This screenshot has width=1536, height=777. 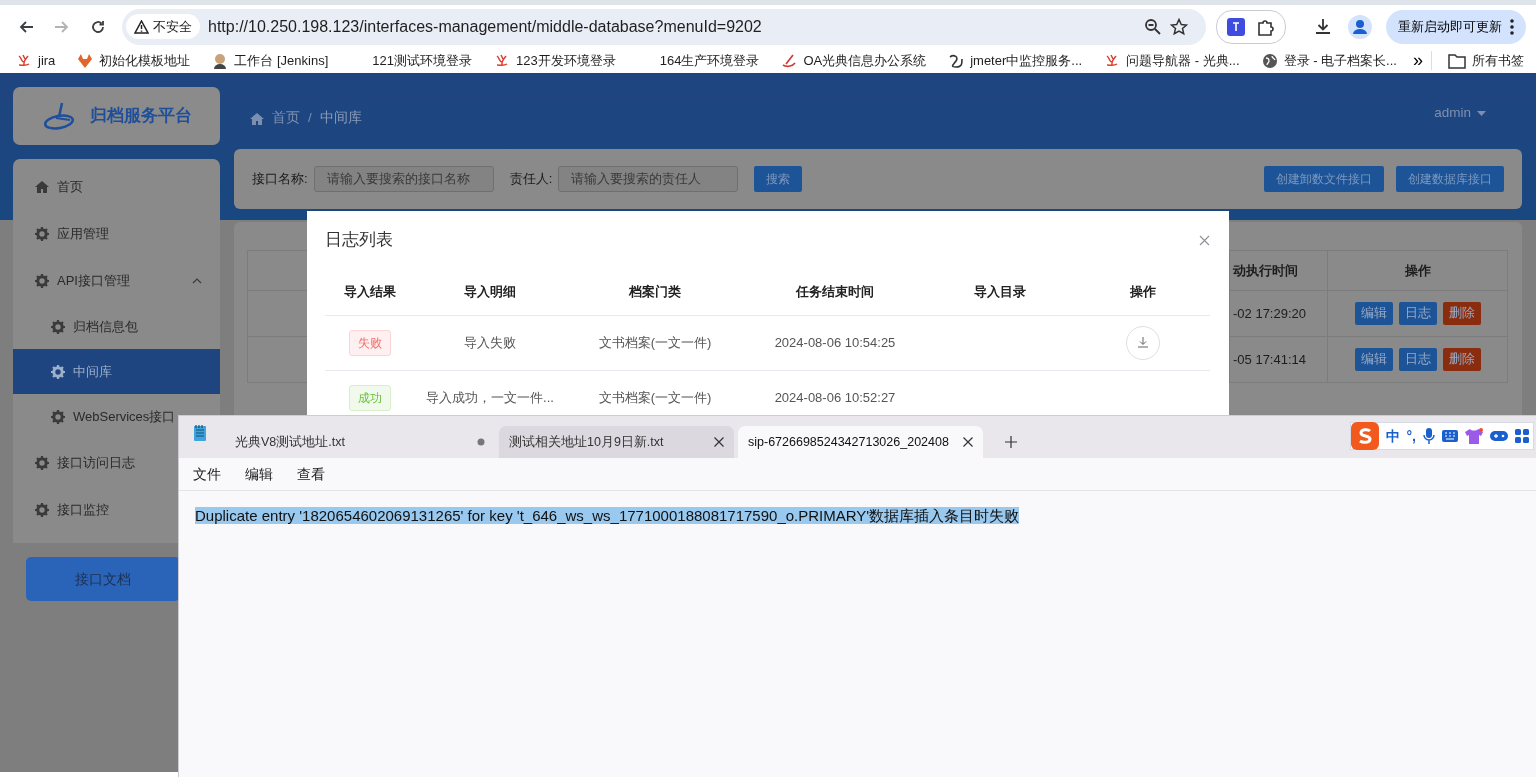 What do you see at coordinates (1499, 436) in the screenshot?
I see `gamepad-icon` at bounding box center [1499, 436].